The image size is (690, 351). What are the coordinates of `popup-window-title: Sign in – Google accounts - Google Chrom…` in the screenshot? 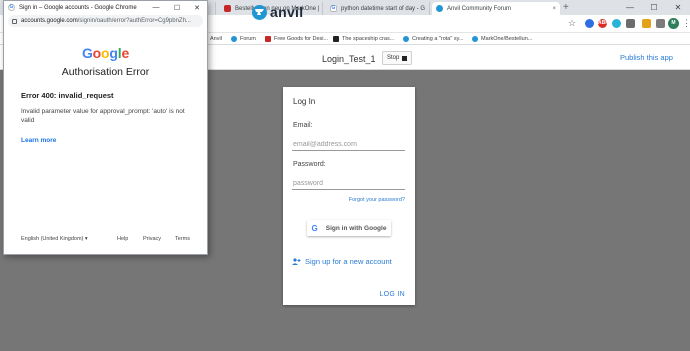 It's located at (78, 7).